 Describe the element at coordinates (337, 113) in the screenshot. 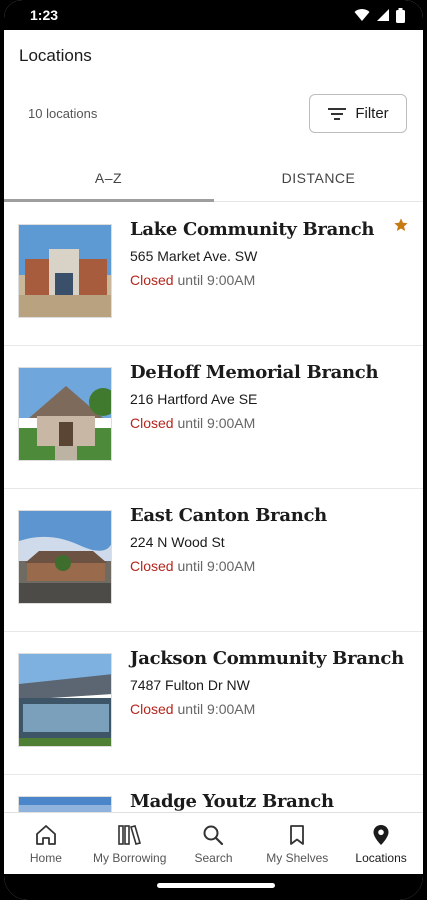

I see `filter-icon` at that location.